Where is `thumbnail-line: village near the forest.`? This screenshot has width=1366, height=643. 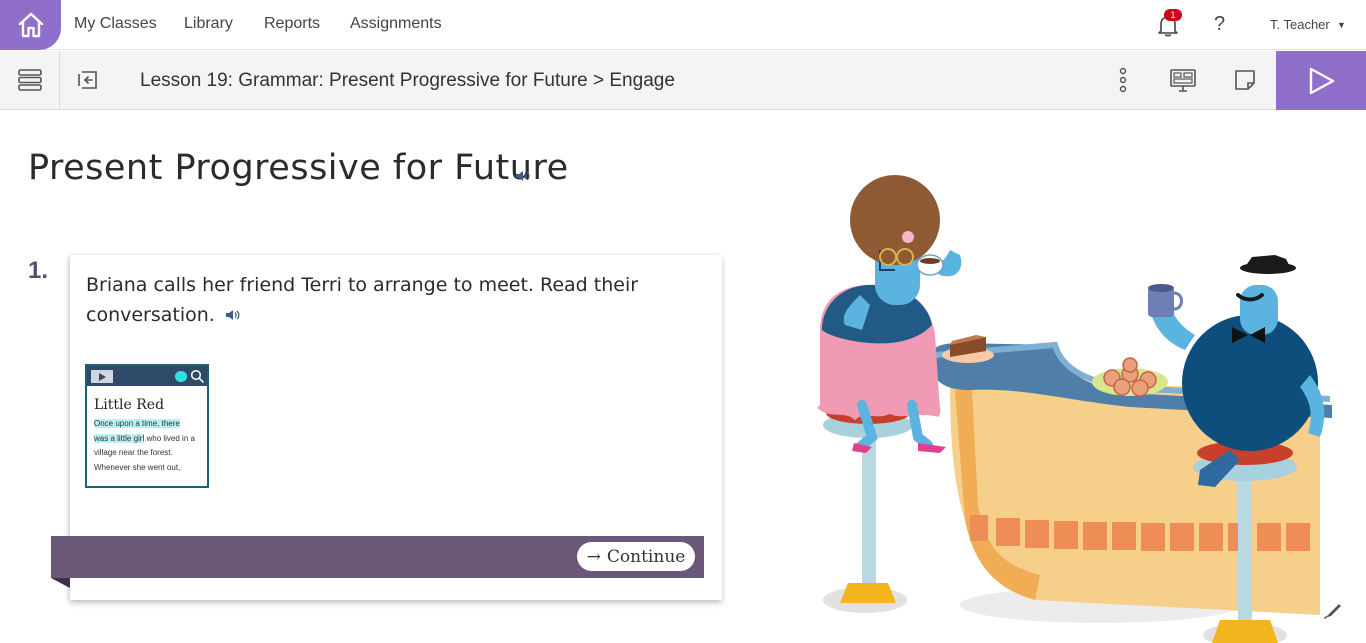 thumbnail-line: village near the forest. is located at coordinates (133, 452).